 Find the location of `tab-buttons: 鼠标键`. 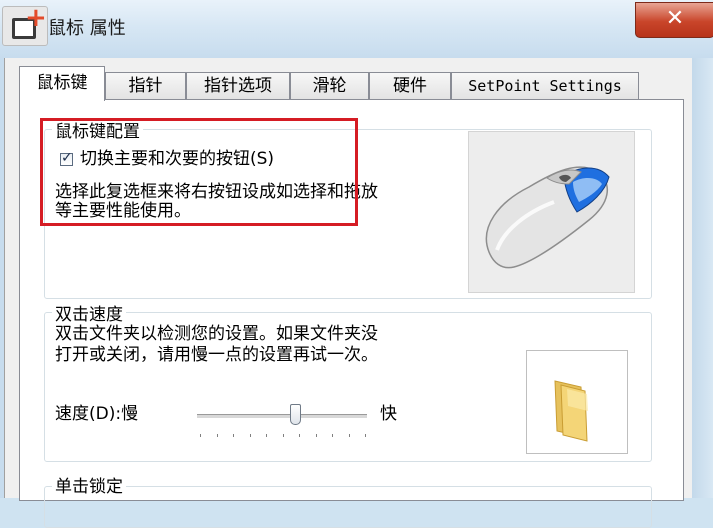

tab-buttons: 鼠标键 is located at coordinates (62, 83).